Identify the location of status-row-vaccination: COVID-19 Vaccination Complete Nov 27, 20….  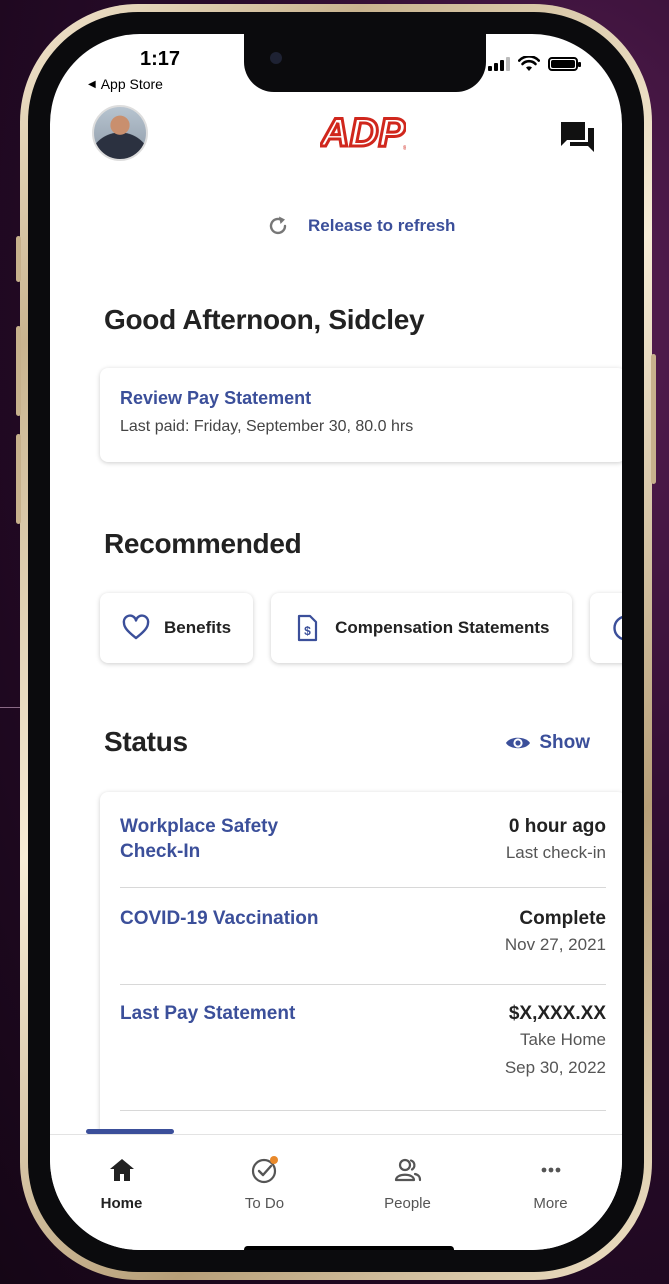
(363, 936).